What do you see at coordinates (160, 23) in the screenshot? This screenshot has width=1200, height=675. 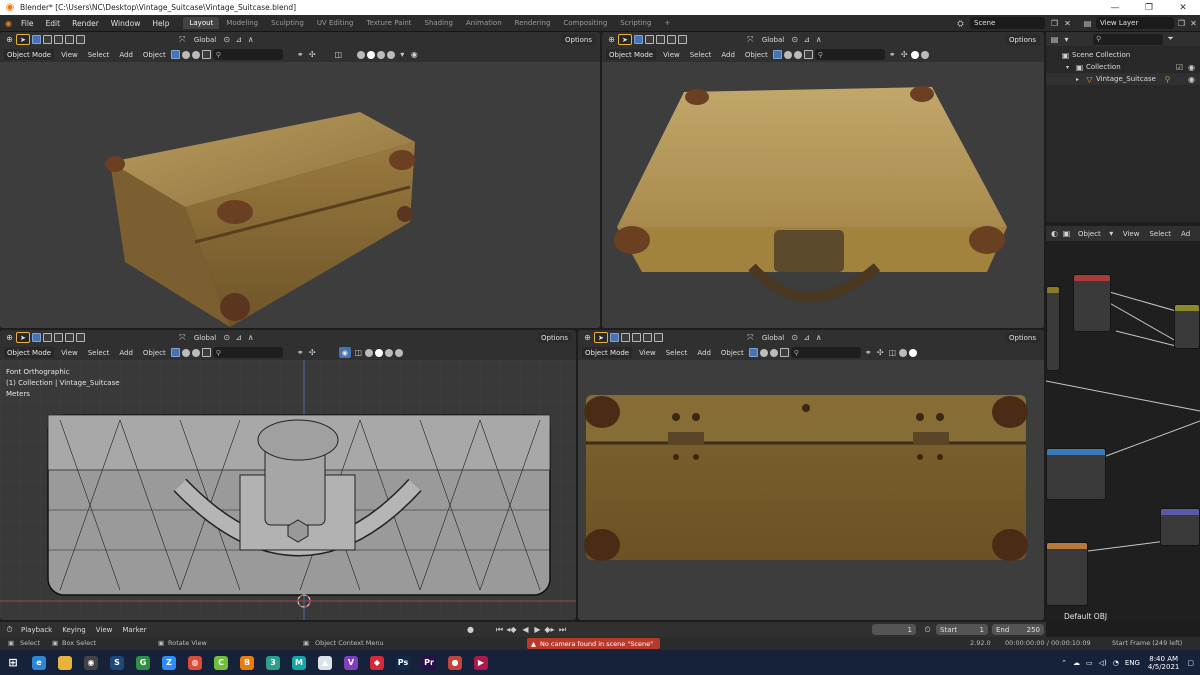 I see `menu-help: Help` at bounding box center [160, 23].